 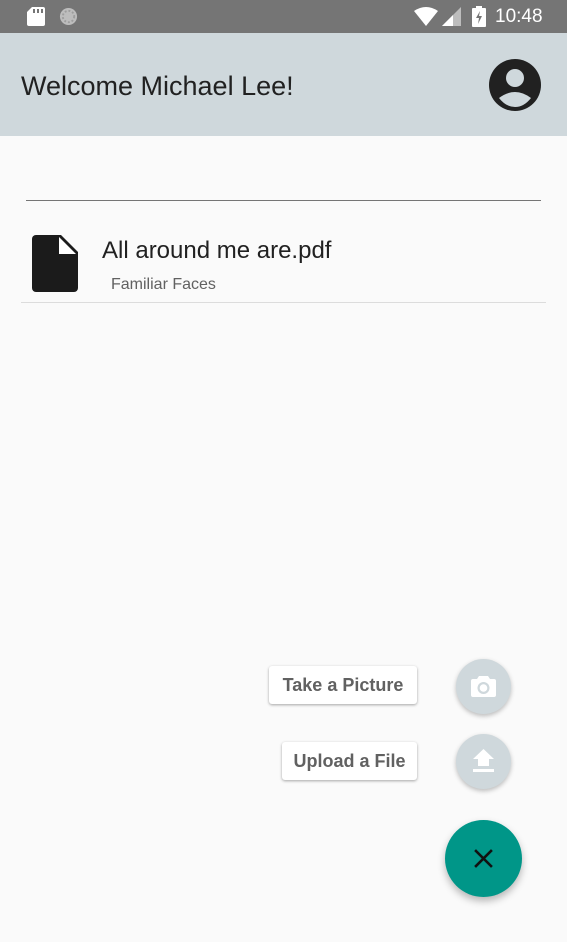 What do you see at coordinates (283, 185) in the screenshot?
I see `search-input` at bounding box center [283, 185].